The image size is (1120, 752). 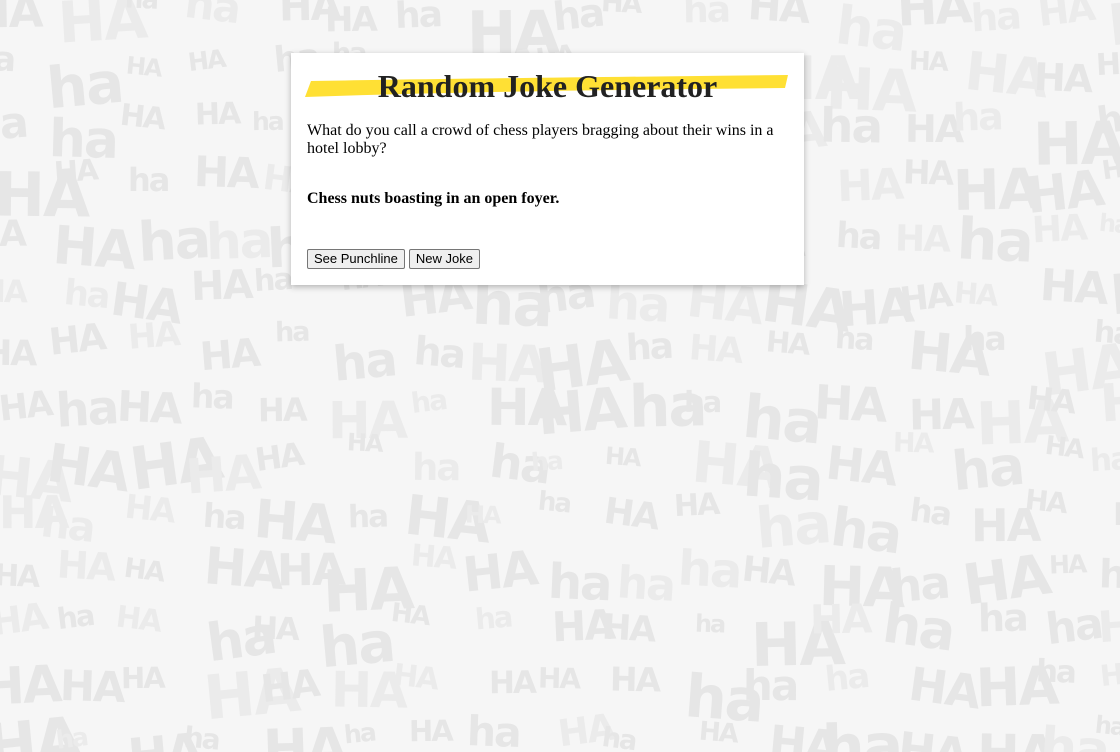 I want to click on new-joke-button: New Joke, so click(x=444, y=259).